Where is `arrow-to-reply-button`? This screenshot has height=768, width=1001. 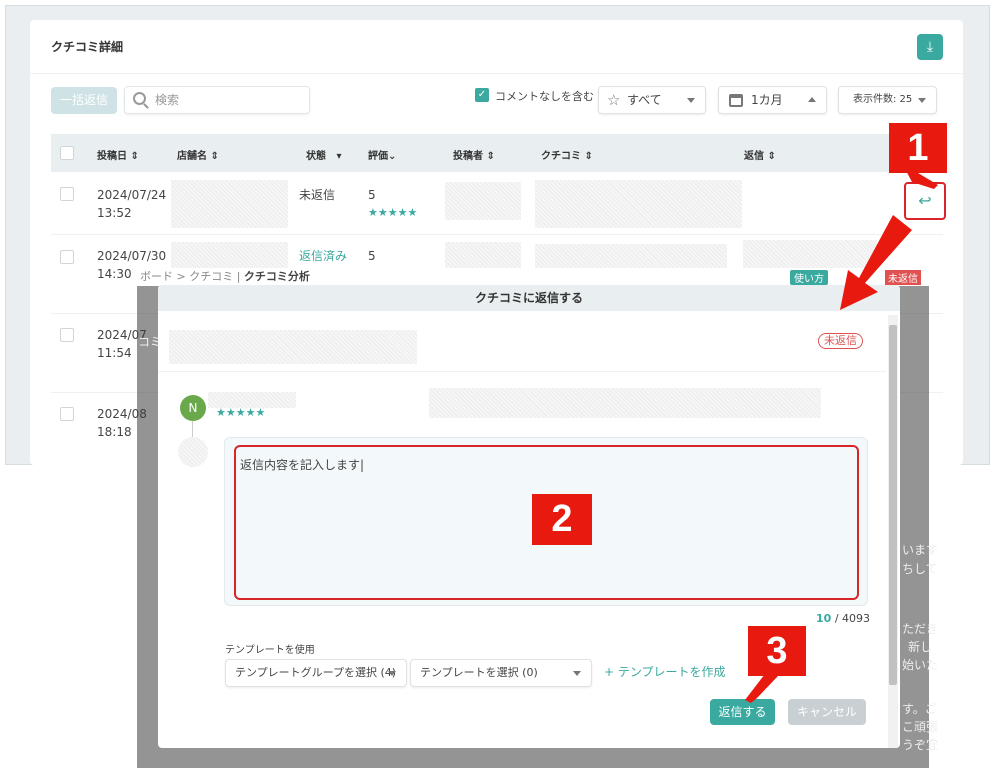 arrow-to-reply-button is located at coordinates (920, 176).